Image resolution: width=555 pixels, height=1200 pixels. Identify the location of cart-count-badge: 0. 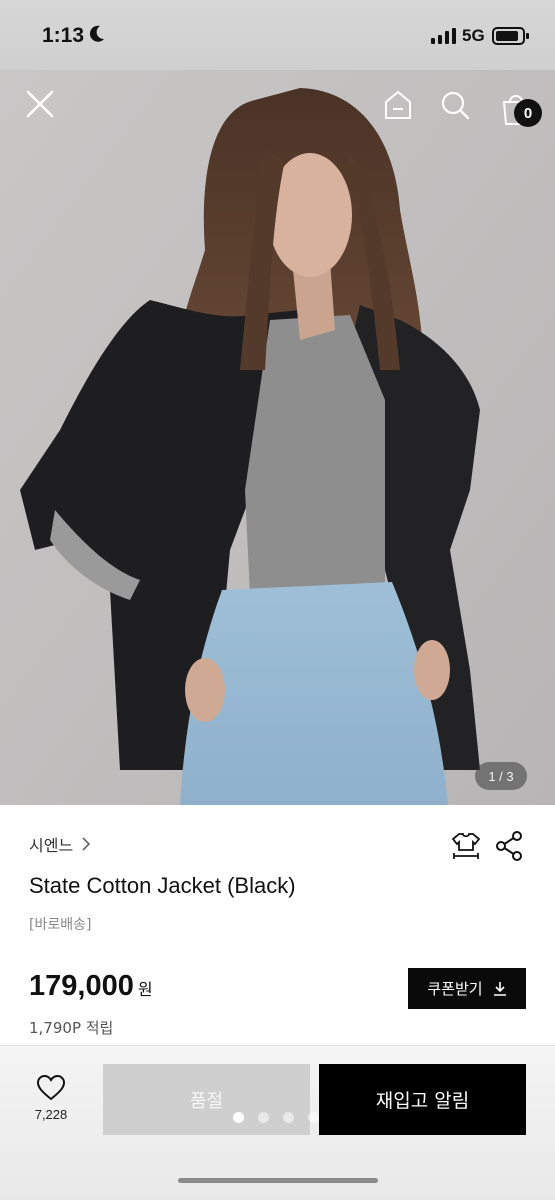
(528, 113).